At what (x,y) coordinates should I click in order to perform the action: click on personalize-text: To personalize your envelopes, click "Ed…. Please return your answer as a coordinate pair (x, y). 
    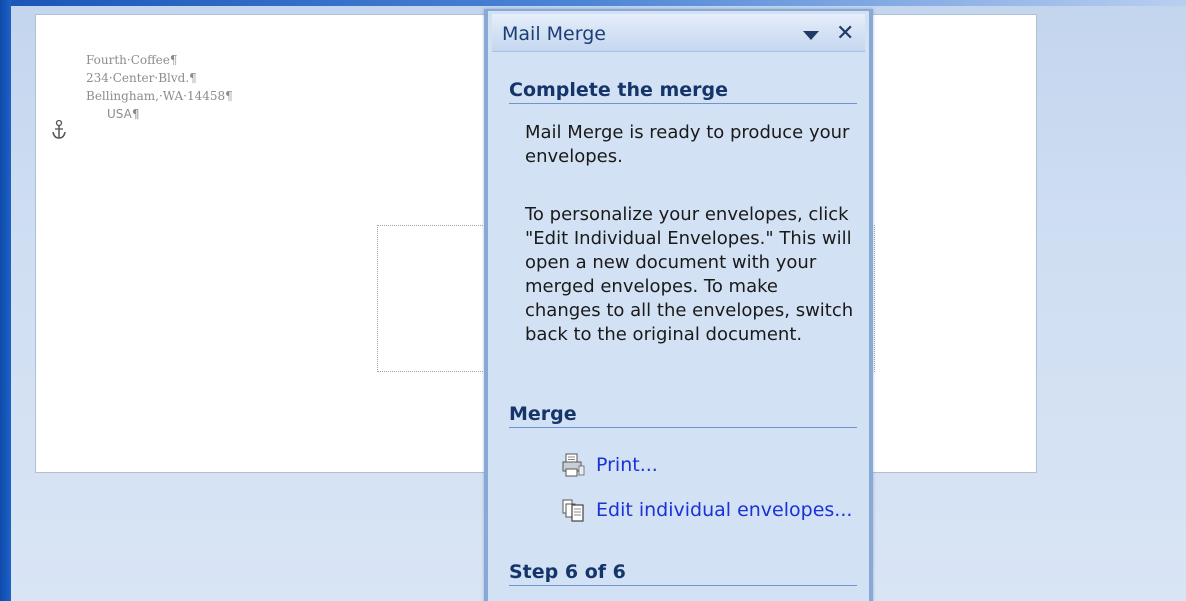
    Looking at the image, I should click on (689, 274).